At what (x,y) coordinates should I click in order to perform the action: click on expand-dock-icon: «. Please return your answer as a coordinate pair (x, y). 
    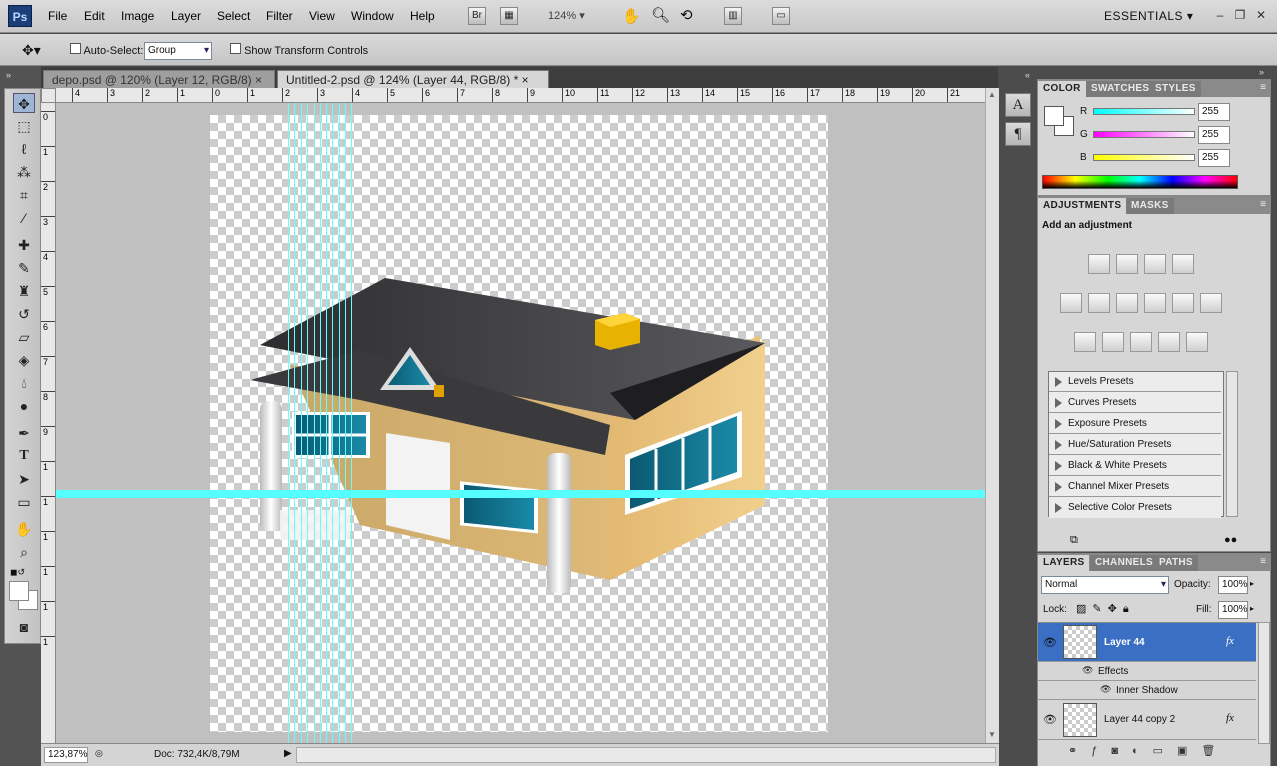
    Looking at the image, I should click on (1027, 75).